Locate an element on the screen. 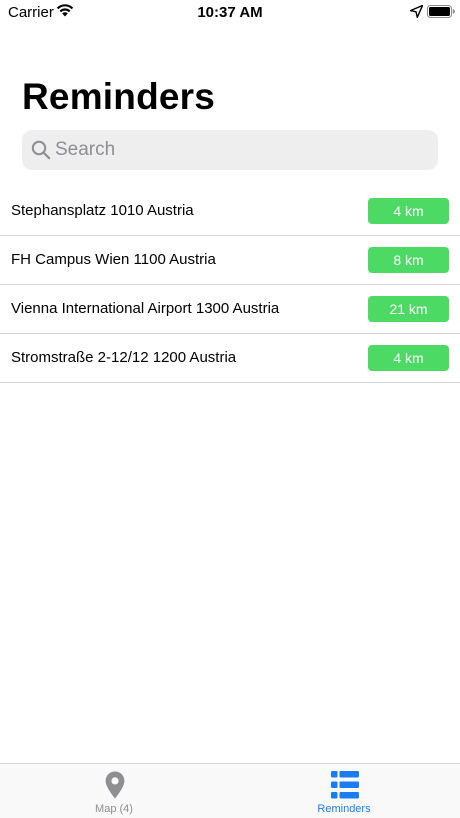  list-icon is located at coordinates (345, 785).